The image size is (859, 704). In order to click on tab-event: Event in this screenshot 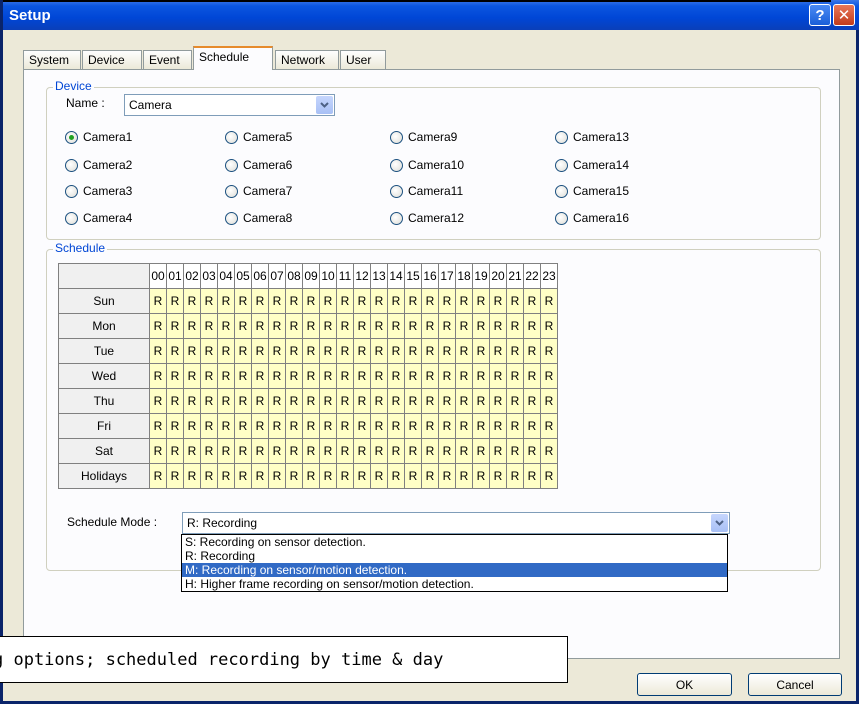, I will do `click(167, 59)`.